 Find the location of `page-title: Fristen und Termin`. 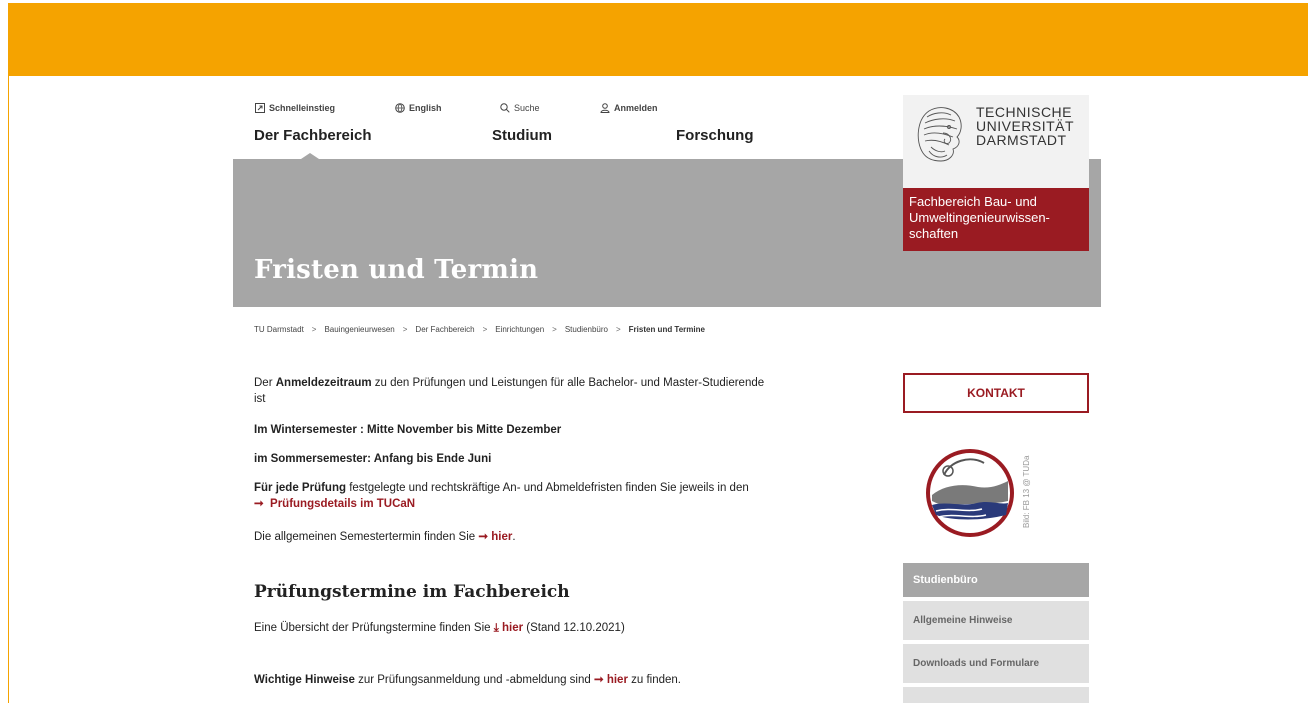

page-title: Fristen und Termin is located at coordinates (396, 270).